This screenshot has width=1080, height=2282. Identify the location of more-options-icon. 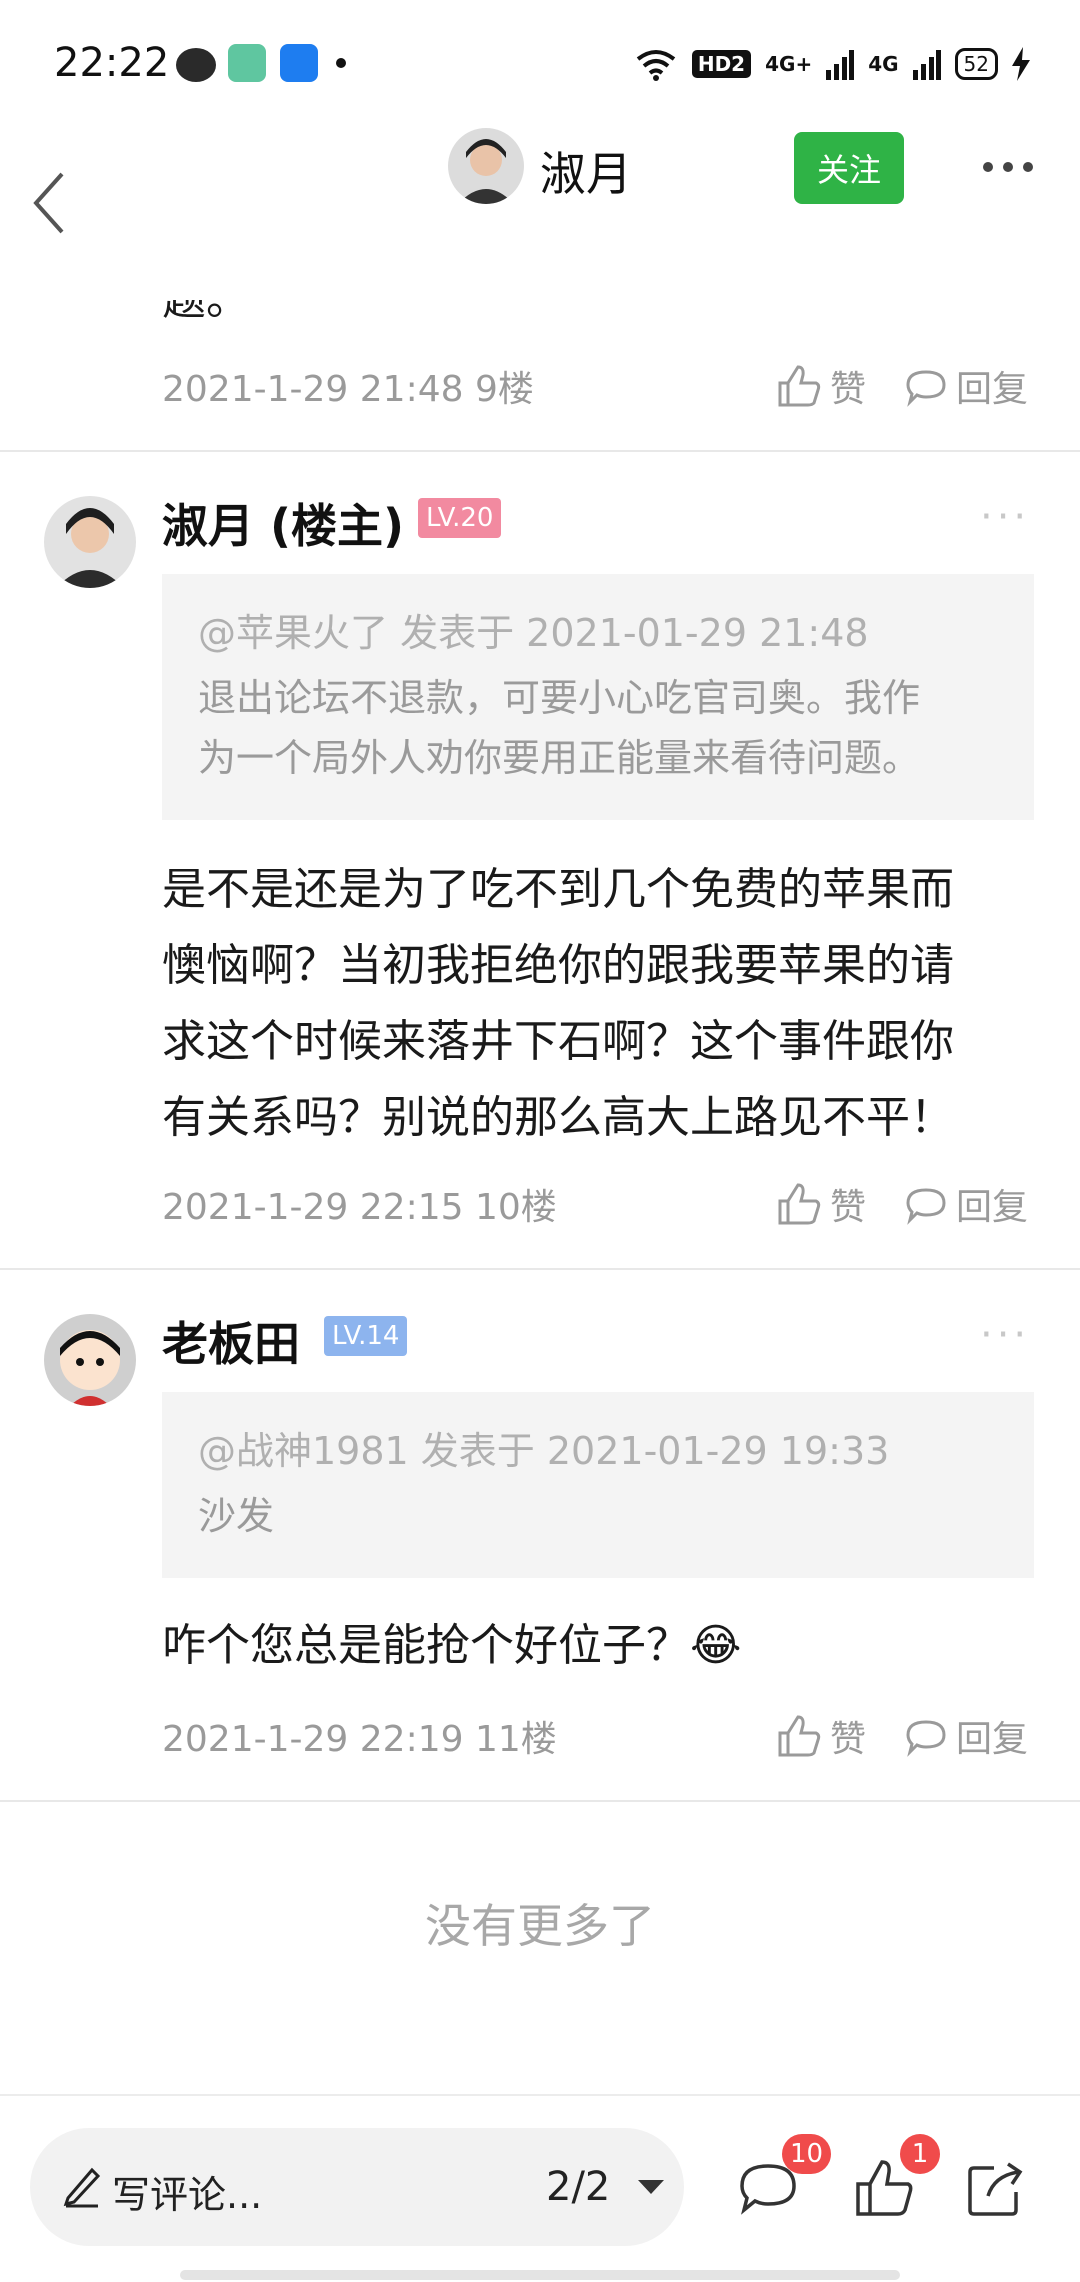
(1008, 167).